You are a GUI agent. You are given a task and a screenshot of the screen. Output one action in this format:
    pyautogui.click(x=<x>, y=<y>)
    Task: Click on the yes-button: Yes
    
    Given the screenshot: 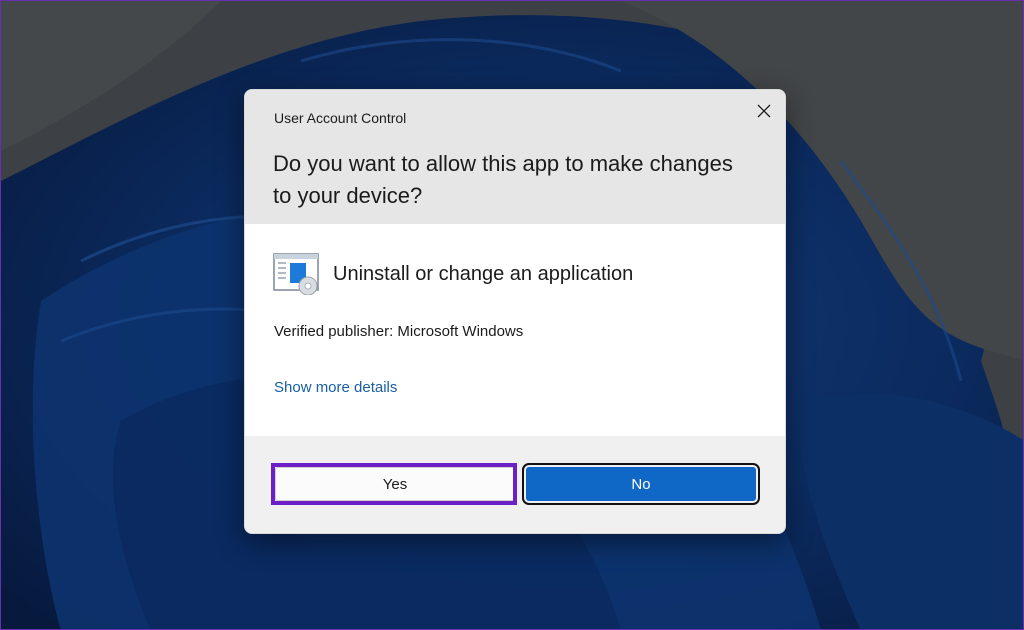 What is the action you would take?
    pyautogui.click(x=395, y=484)
    